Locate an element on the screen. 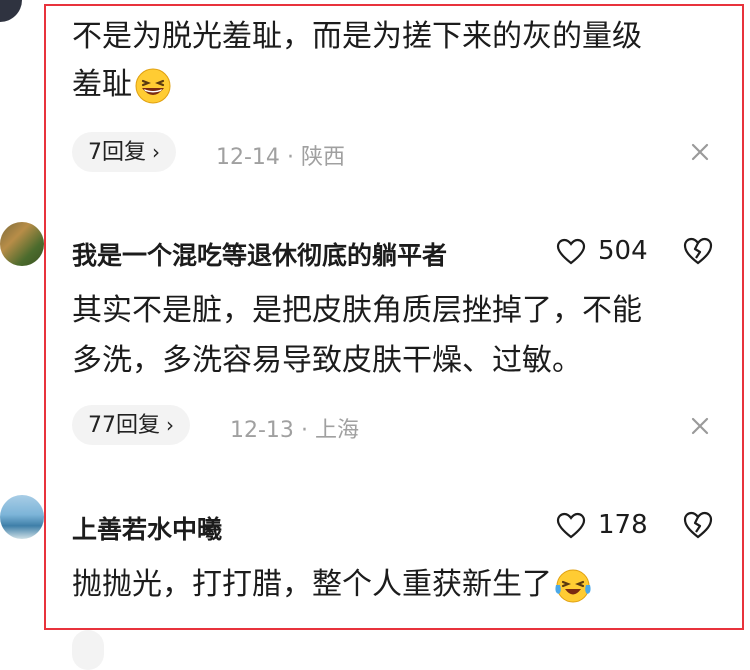 The height and width of the screenshot is (670, 750). comment-meta: 12-14 · 陕西 is located at coordinates (280, 155).